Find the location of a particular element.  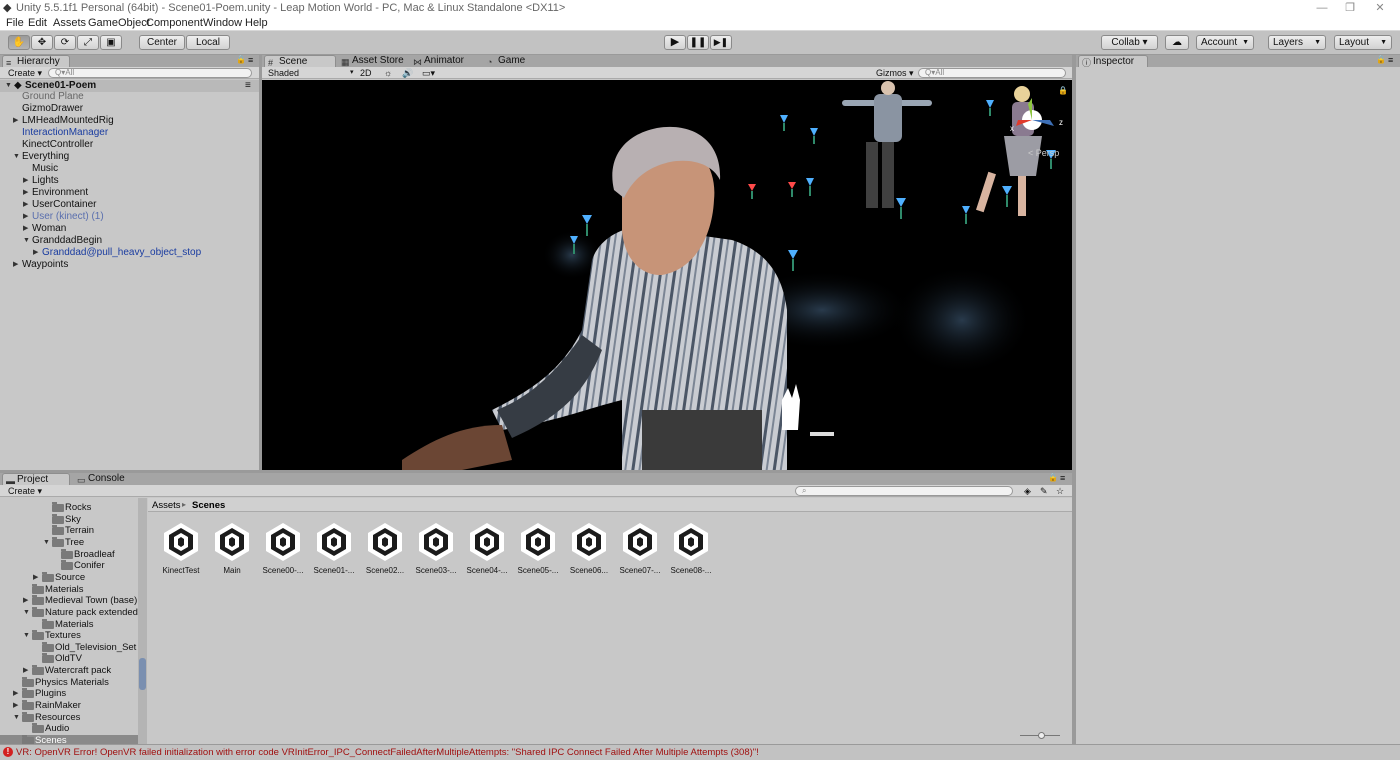

hierarchy-item: ▶ Granddad@pull_heavy_object_stop is located at coordinates (129, 253).